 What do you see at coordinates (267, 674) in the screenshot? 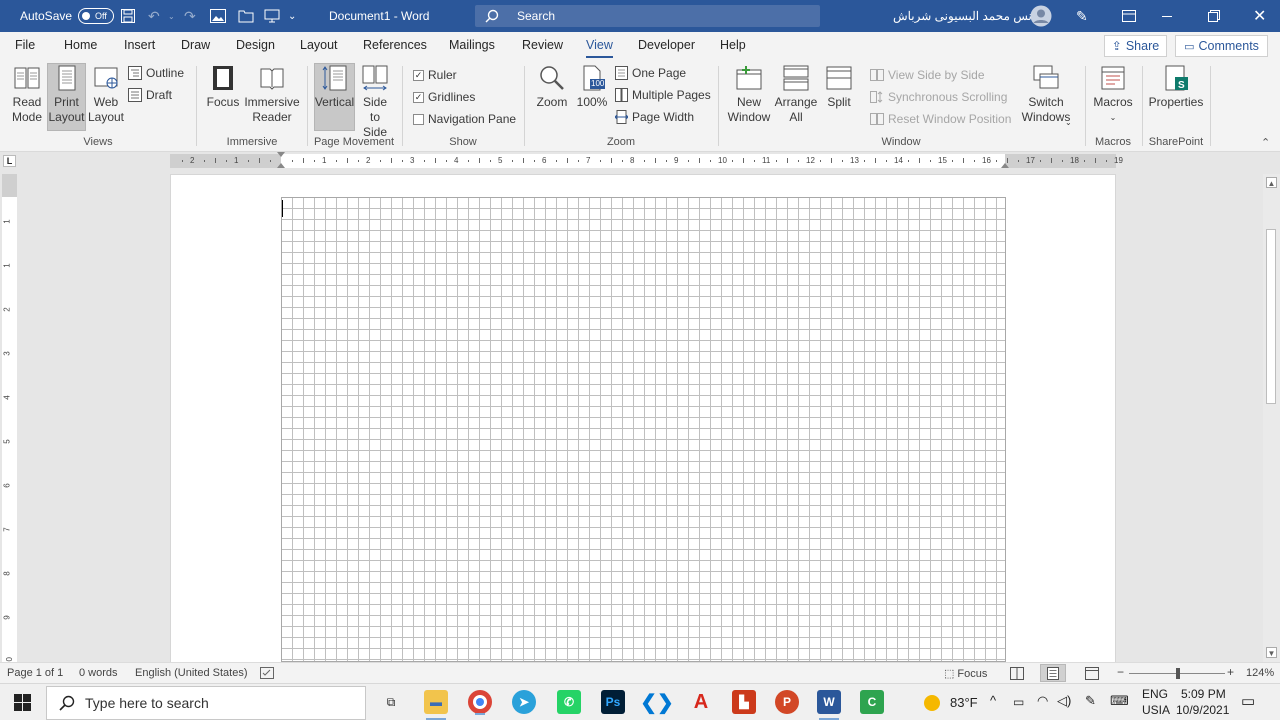
I see `accessibility-icon` at bounding box center [267, 674].